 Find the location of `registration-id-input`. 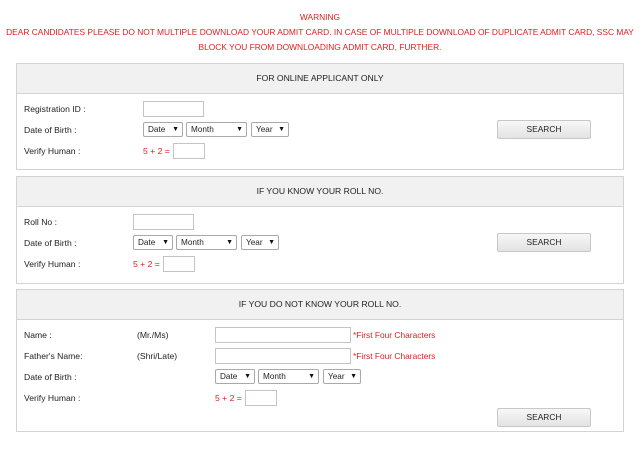

registration-id-input is located at coordinates (173, 109).